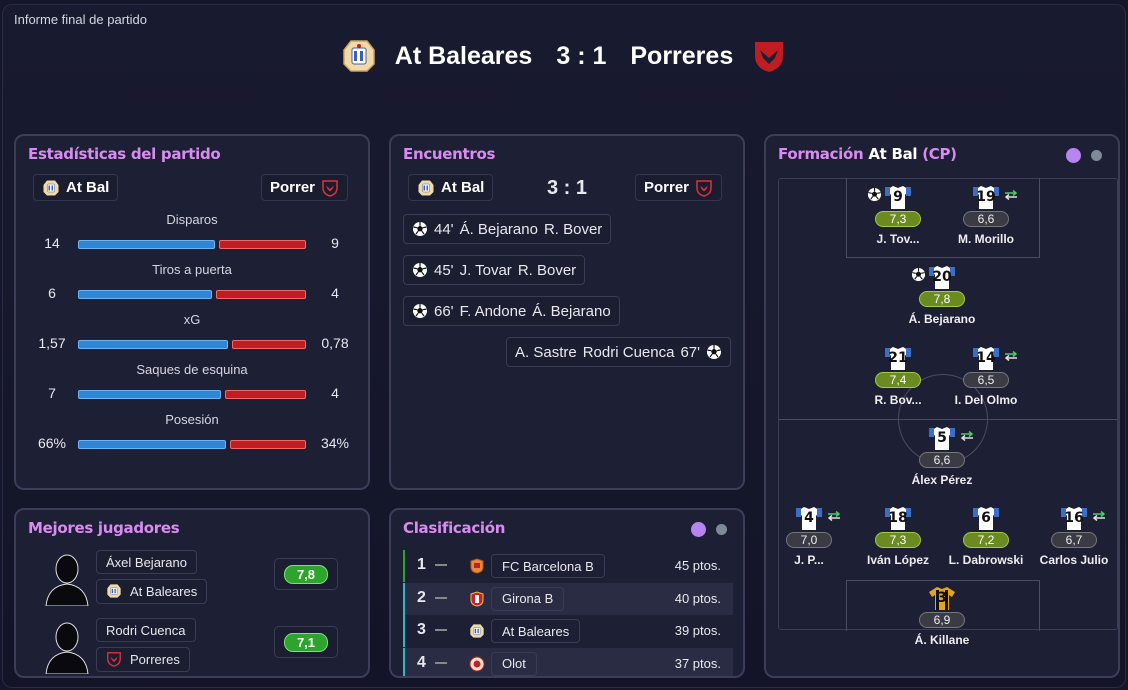  I want to click on table-pager, so click(709, 529).